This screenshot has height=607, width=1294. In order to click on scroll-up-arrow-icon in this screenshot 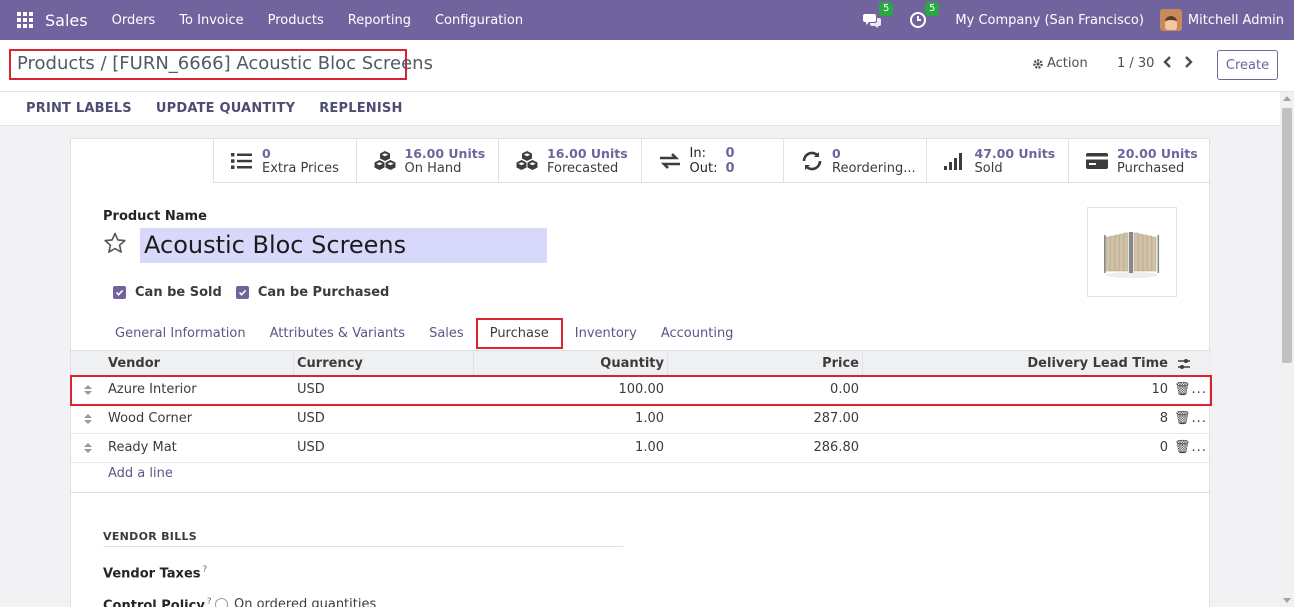, I will do `click(1287, 98)`.